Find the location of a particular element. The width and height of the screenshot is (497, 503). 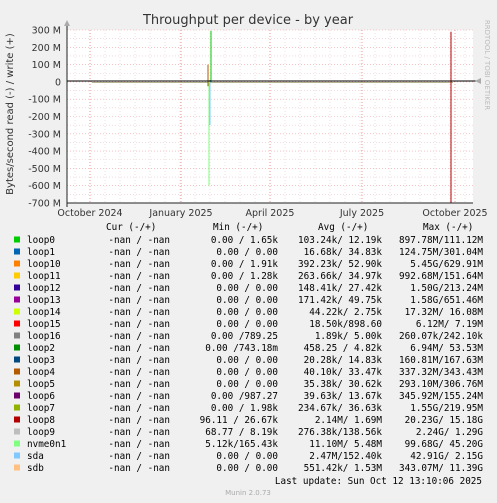

legend-swatch-loop7 is located at coordinates (17, 407).